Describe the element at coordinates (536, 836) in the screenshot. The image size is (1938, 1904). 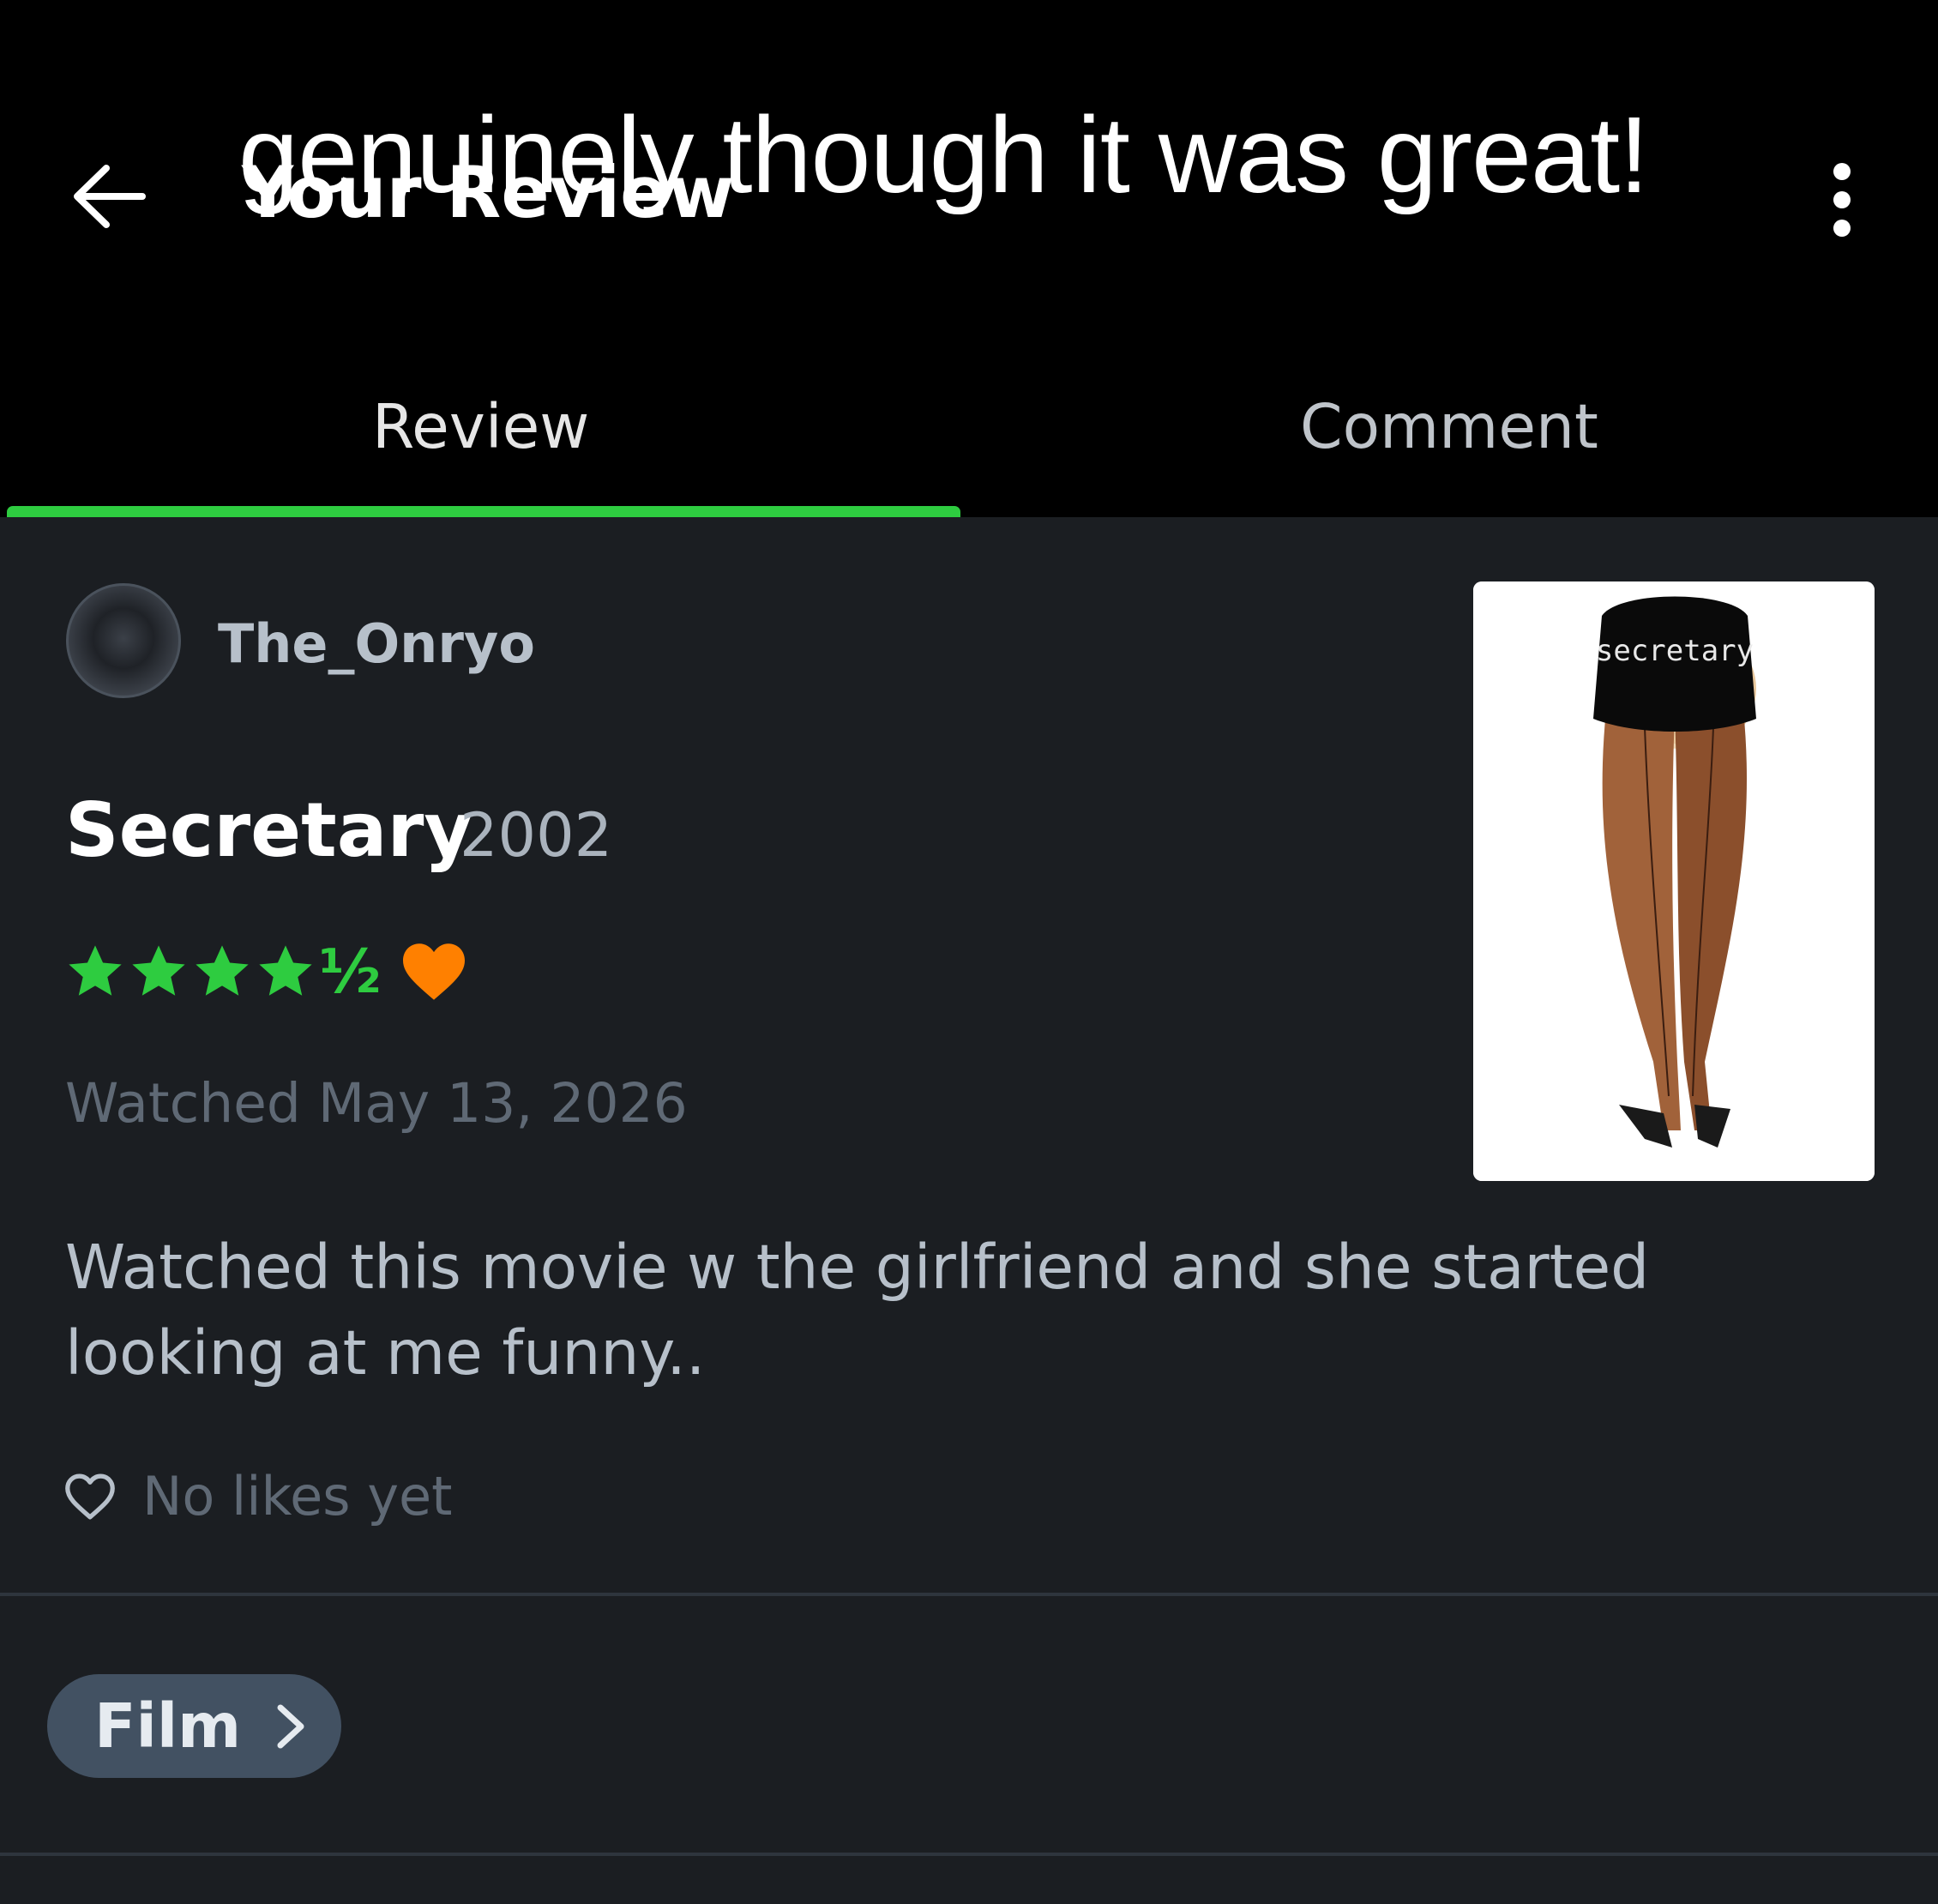
I see `film-year: 2002` at that location.